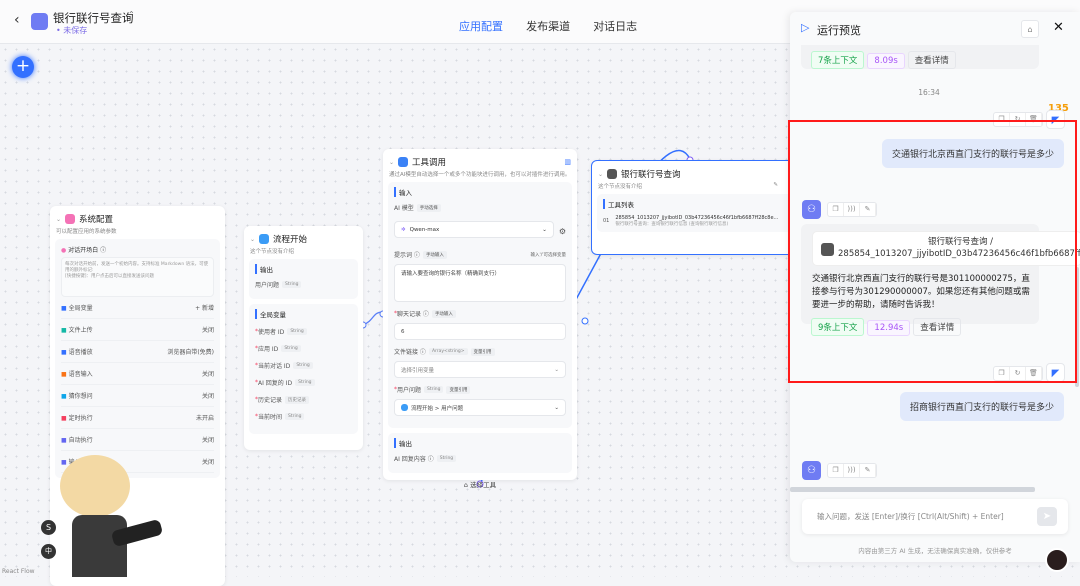 The width and height of the screenshot is (1080, 586). Describe the element at coordinates (448, 351) in the screenshot. I see `type-tag: Array<string>` at that location.